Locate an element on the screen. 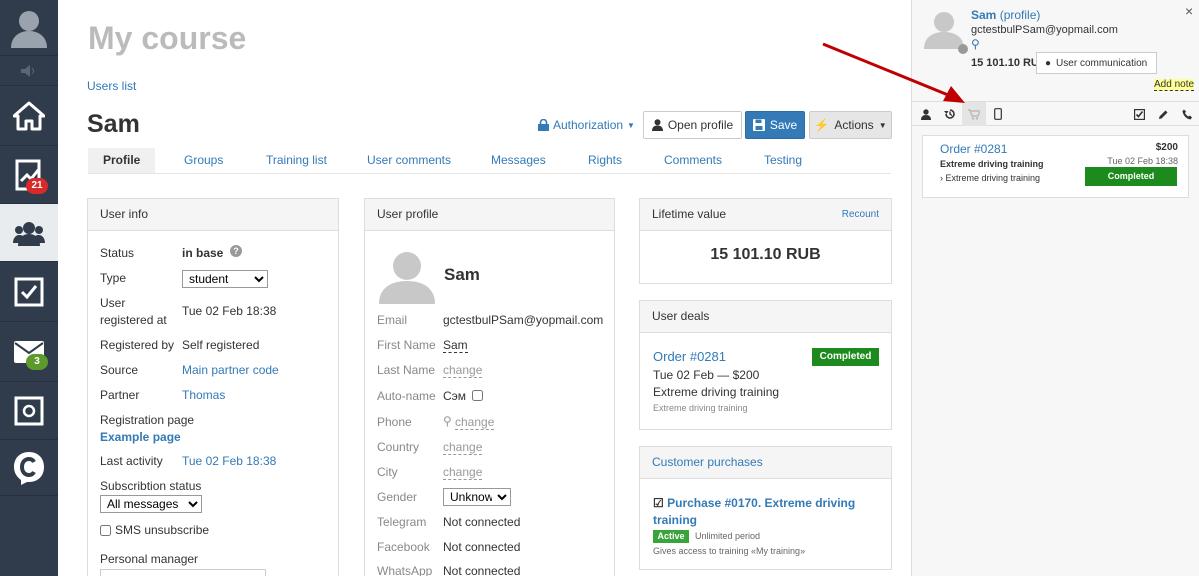 This screenshot has width=1199, height=576. chat-icon: ● is located at coordinates (1048, 63).